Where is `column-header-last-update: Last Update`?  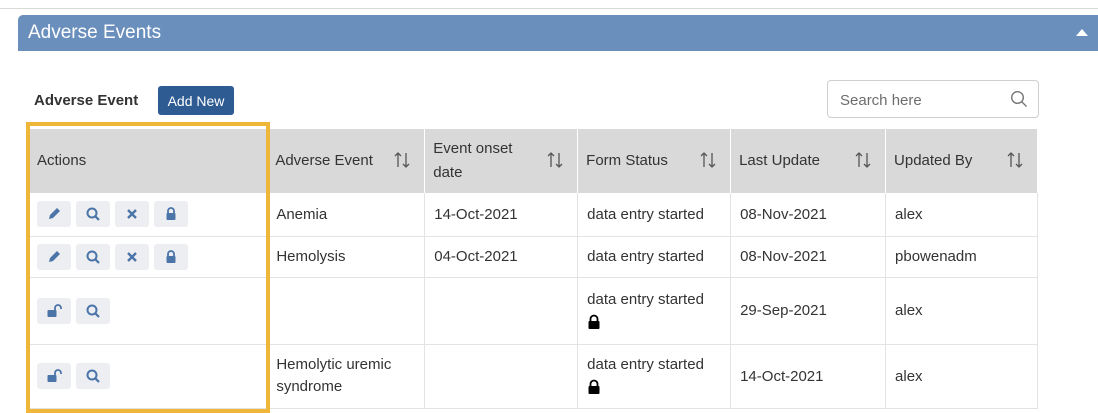
column-header-last-update: Last Update is located at coordinates (808, 161).